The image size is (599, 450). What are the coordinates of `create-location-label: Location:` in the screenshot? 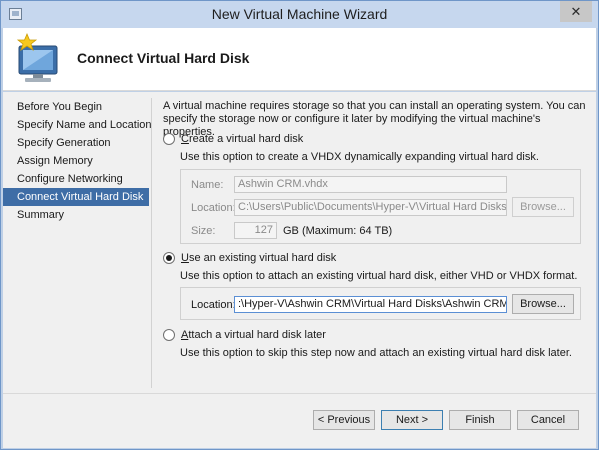 It's located at (213, 208).